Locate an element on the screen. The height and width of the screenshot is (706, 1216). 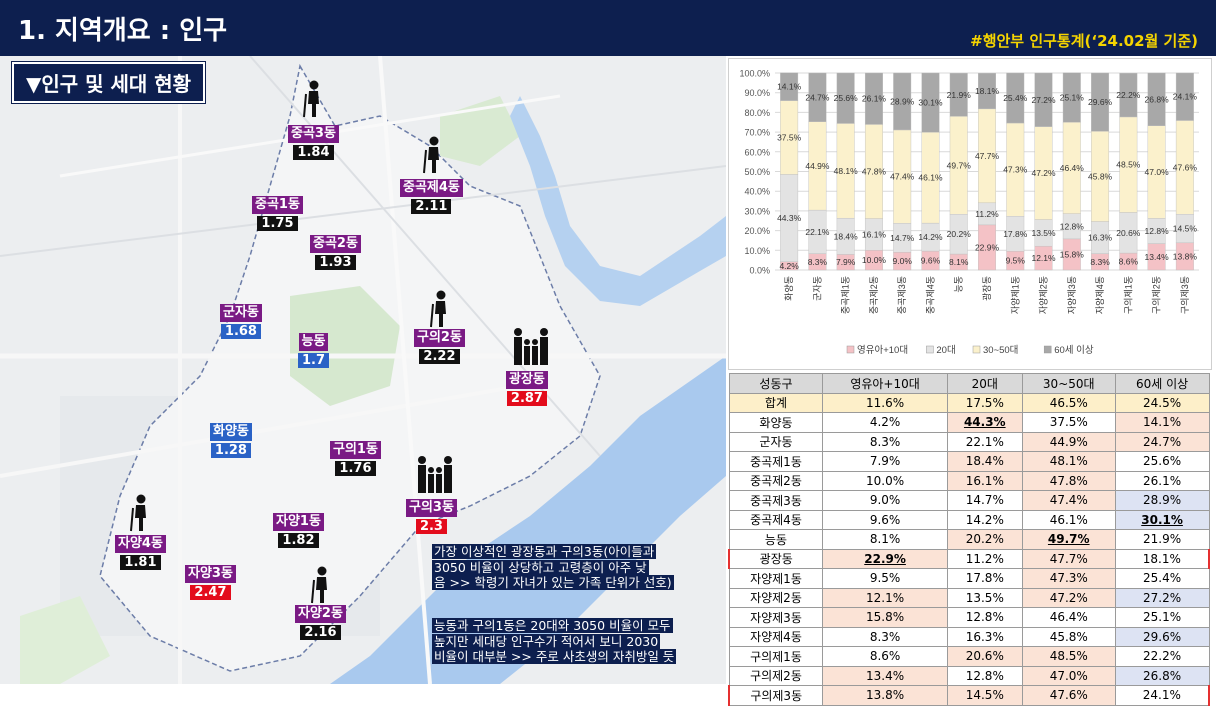
data-label: 22.2% is located at coordinates (1128, 95).